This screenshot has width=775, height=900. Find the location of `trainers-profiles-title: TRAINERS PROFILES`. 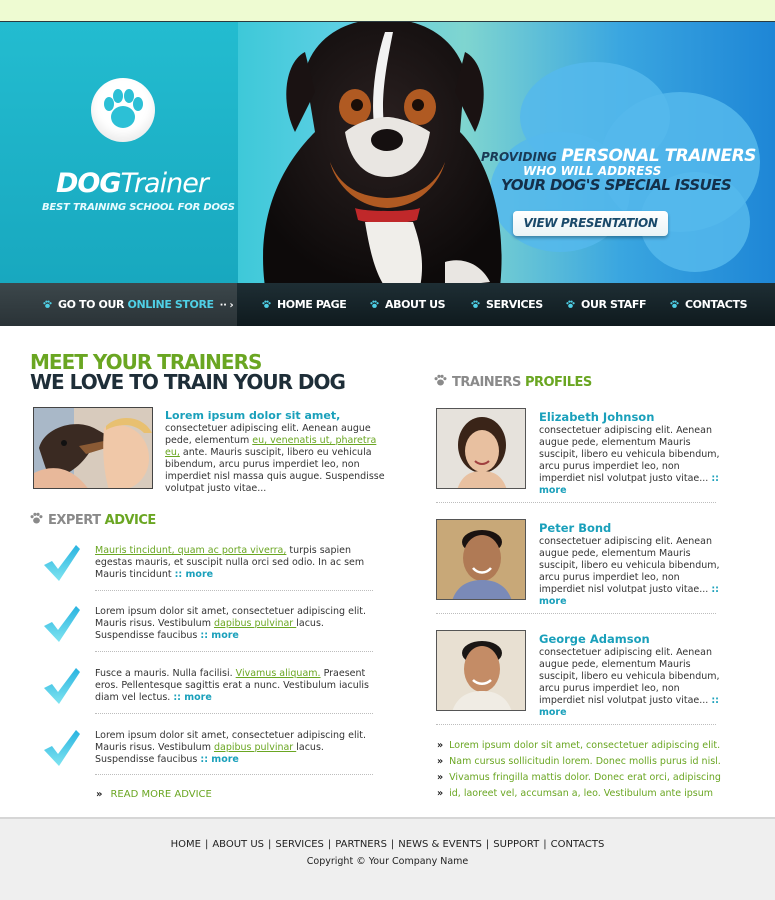

trainers-profiles-title: TRAINERS PROFILES is located at coordinates (513, 382).